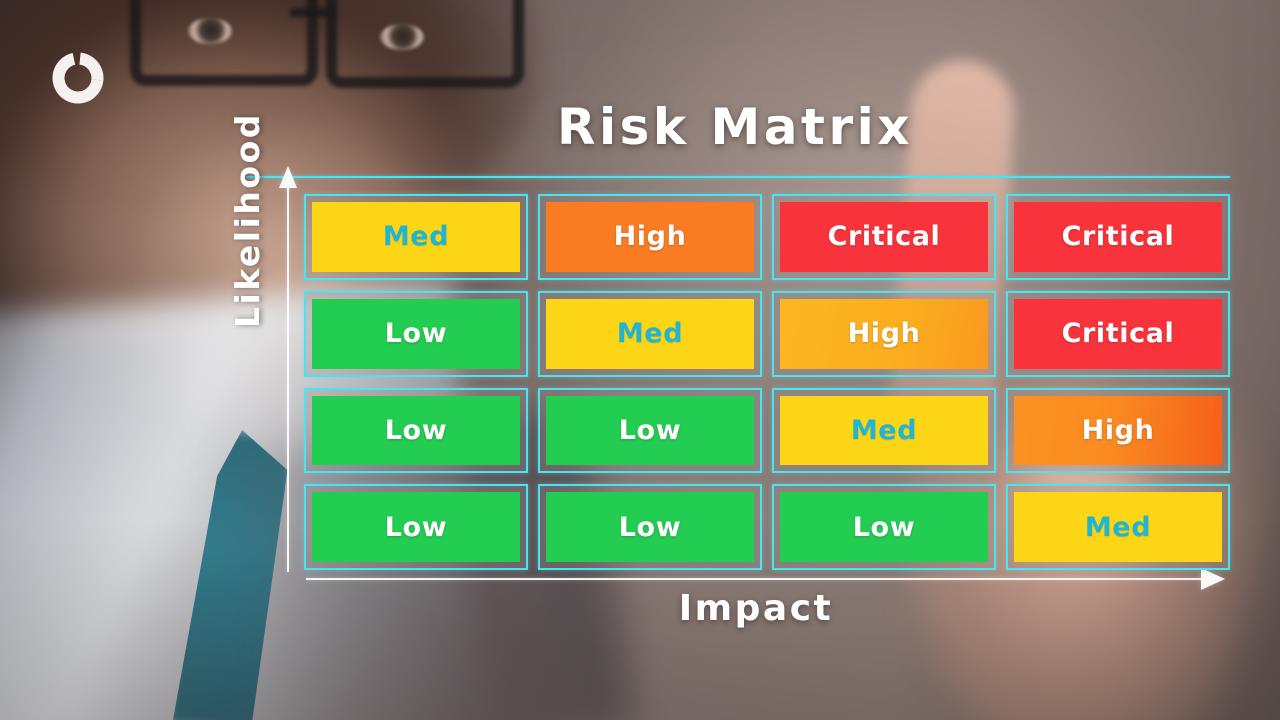 The width and height of the screenshot is (1280, 720). Describe the element at coordinates (734, 127) in the screenshot. I see `page-title: Risk Matrix` at that location.